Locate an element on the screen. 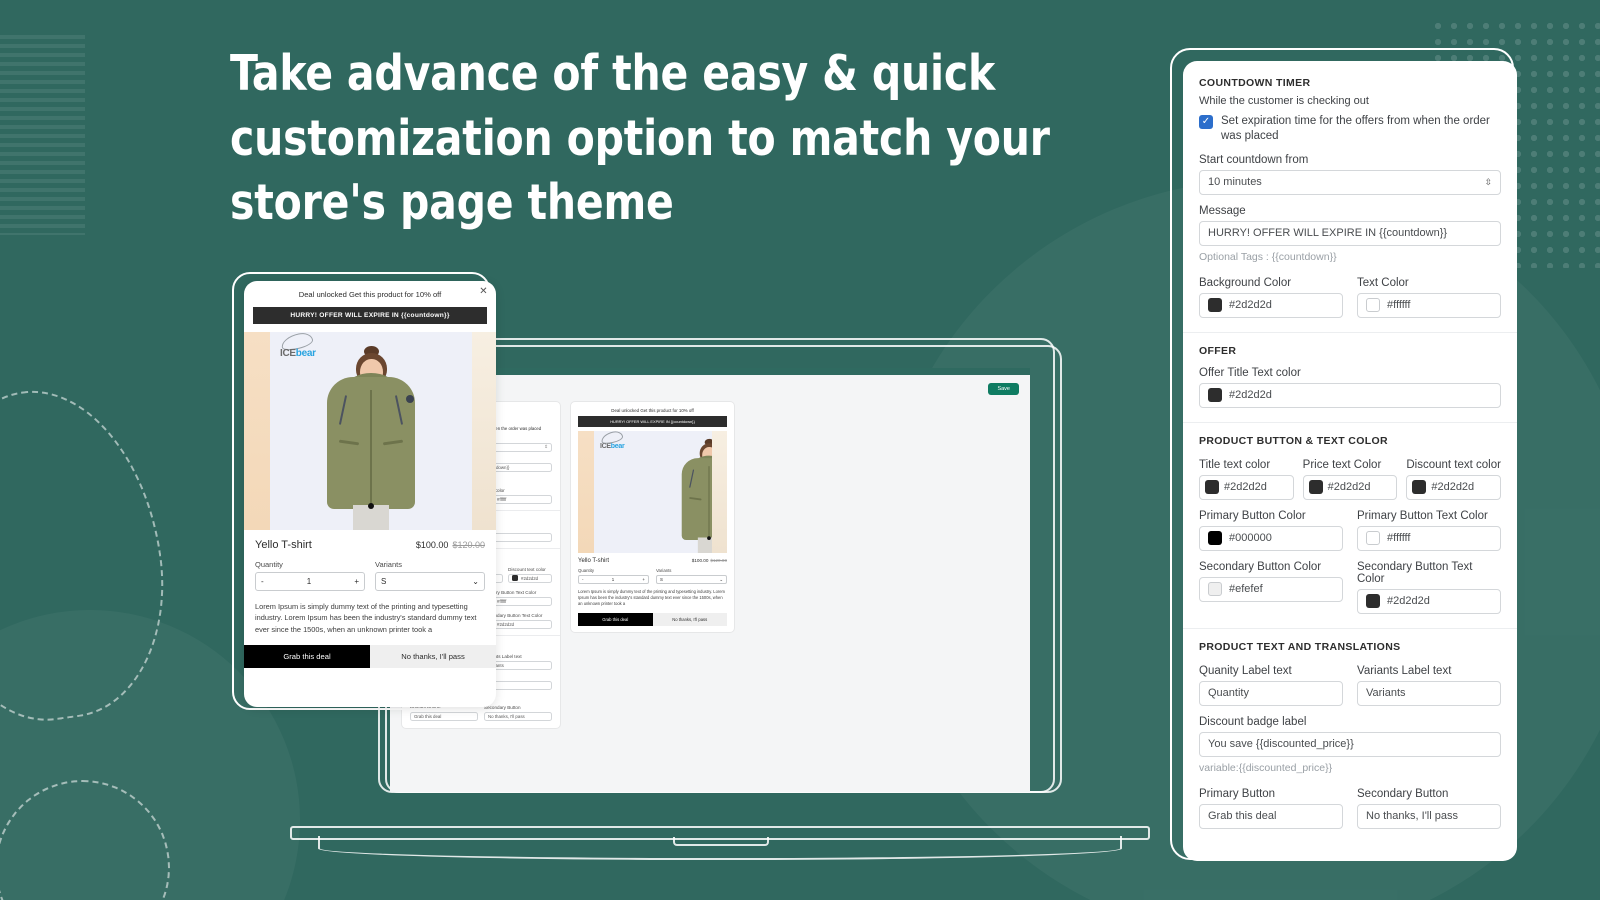 The height and width of the screenshot is (900, 1600). mini-quantity-value: 1 is located at coordinates (613, 579).